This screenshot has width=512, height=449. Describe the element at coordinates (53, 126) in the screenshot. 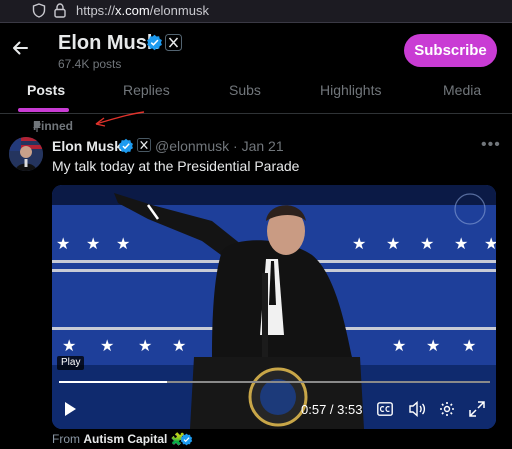

I see `pinned-label: Pinned` at that location.